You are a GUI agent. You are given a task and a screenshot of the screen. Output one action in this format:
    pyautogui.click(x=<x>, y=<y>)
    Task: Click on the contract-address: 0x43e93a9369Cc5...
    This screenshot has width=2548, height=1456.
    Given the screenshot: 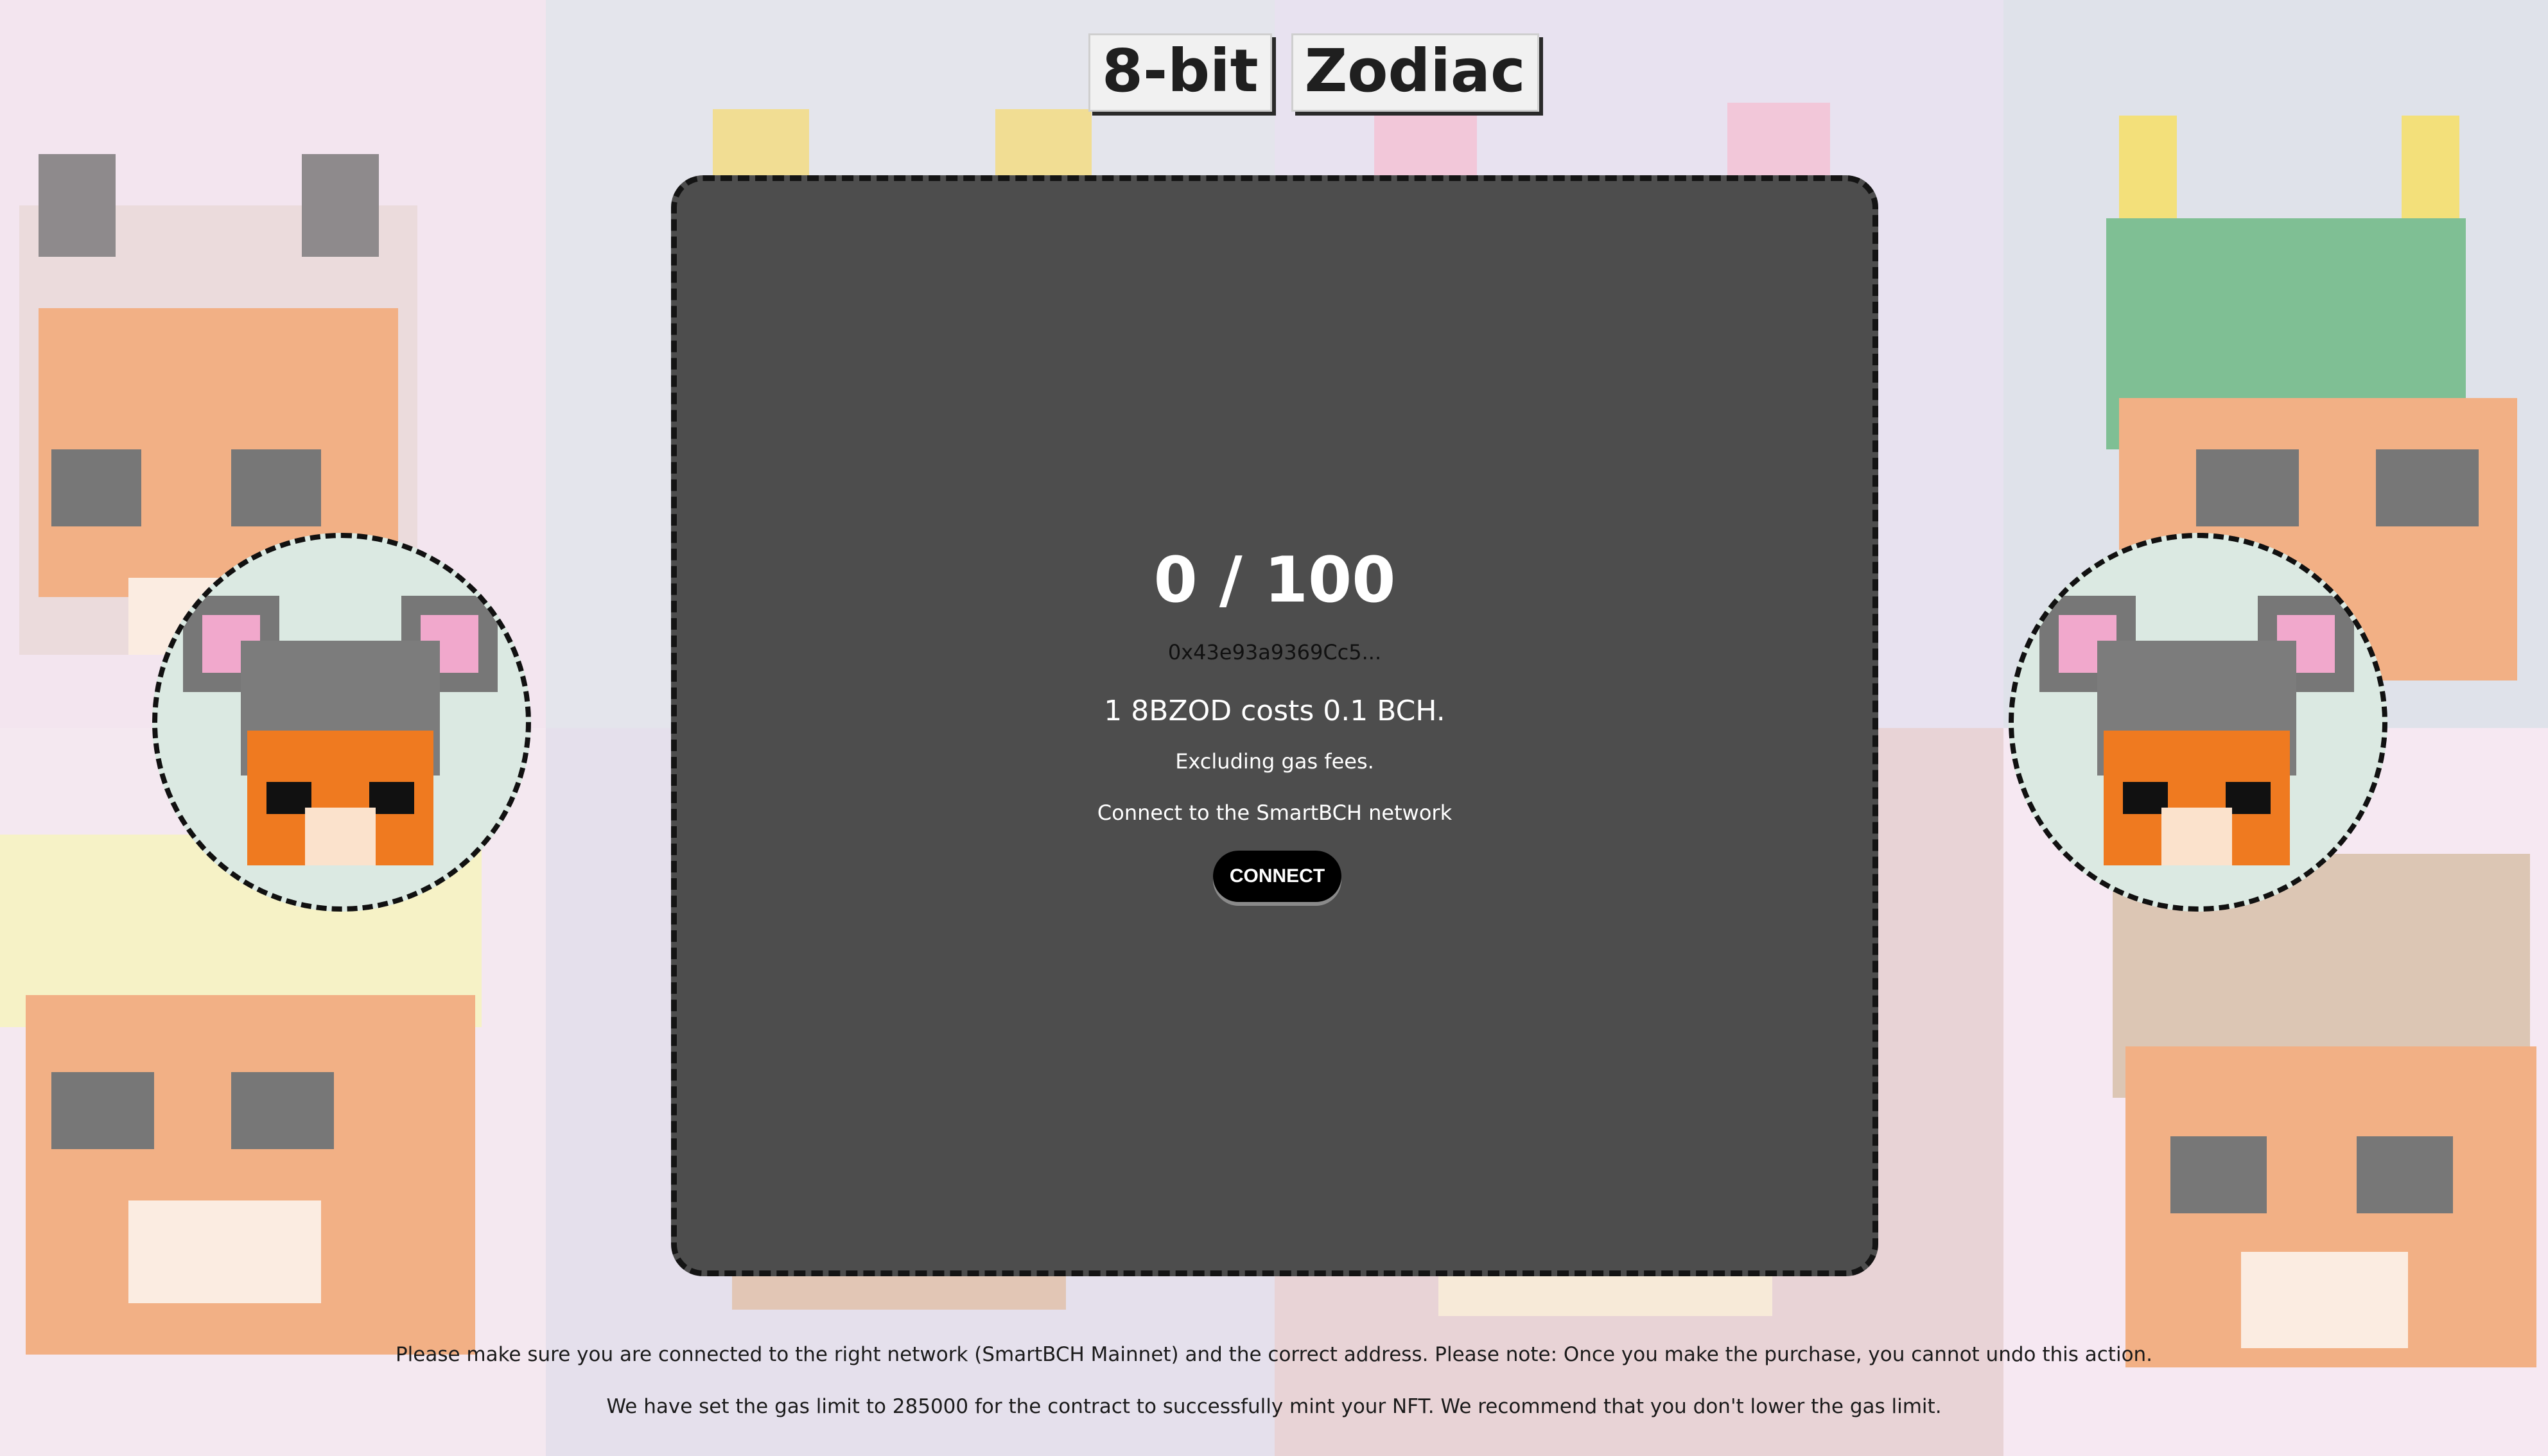 What is the action you would take?
    pyautogui.click(x=1274, y=652)
    